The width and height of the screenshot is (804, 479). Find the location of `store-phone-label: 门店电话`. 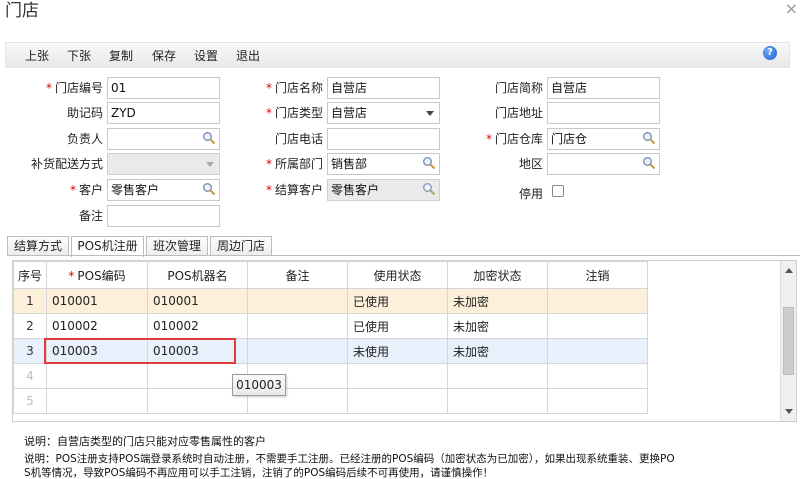

store-phone-label: 门店电话 is located at coordinates (298, 139).